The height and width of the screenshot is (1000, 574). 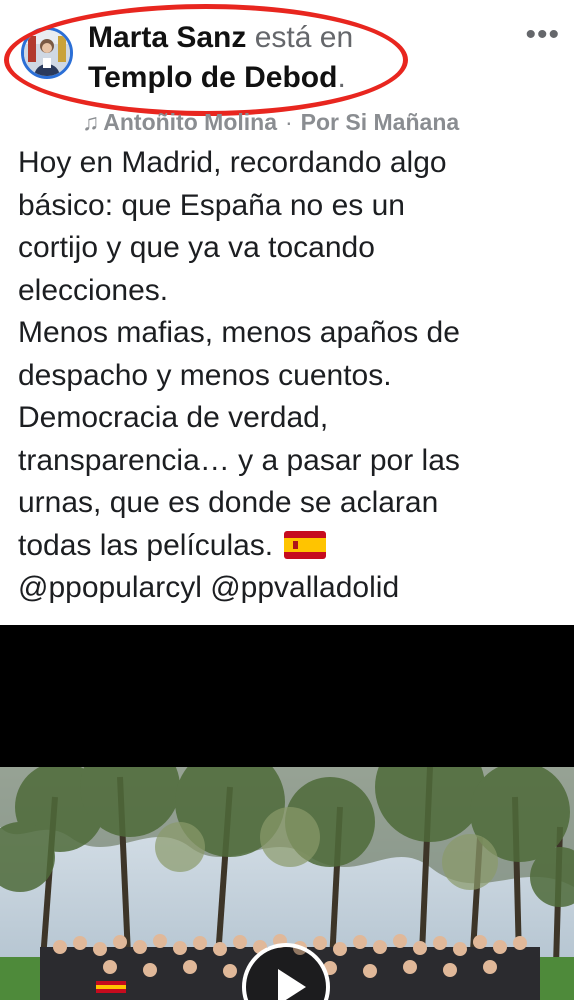 What do you see at coordinates (167, 37) in the screenshot?
I see `author-name: Marta Sanz` at bounding box center [167, 37].